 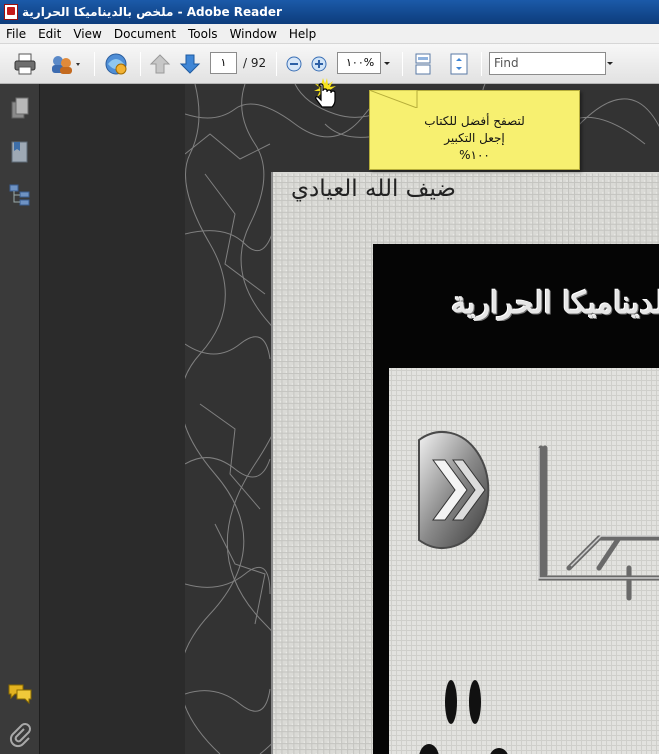 What do you see at coordinates (325, 93) in the screenshot?
I see `hand-cursor-icon` at bounding box center [325, 93].